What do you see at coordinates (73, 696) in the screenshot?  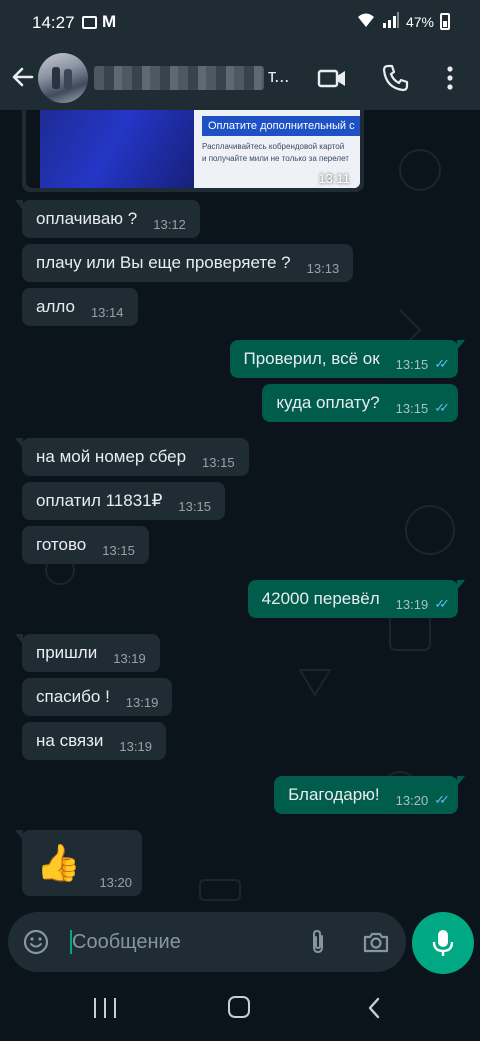 I see `message-text: спасибо !` at bounding box center [73, 696].